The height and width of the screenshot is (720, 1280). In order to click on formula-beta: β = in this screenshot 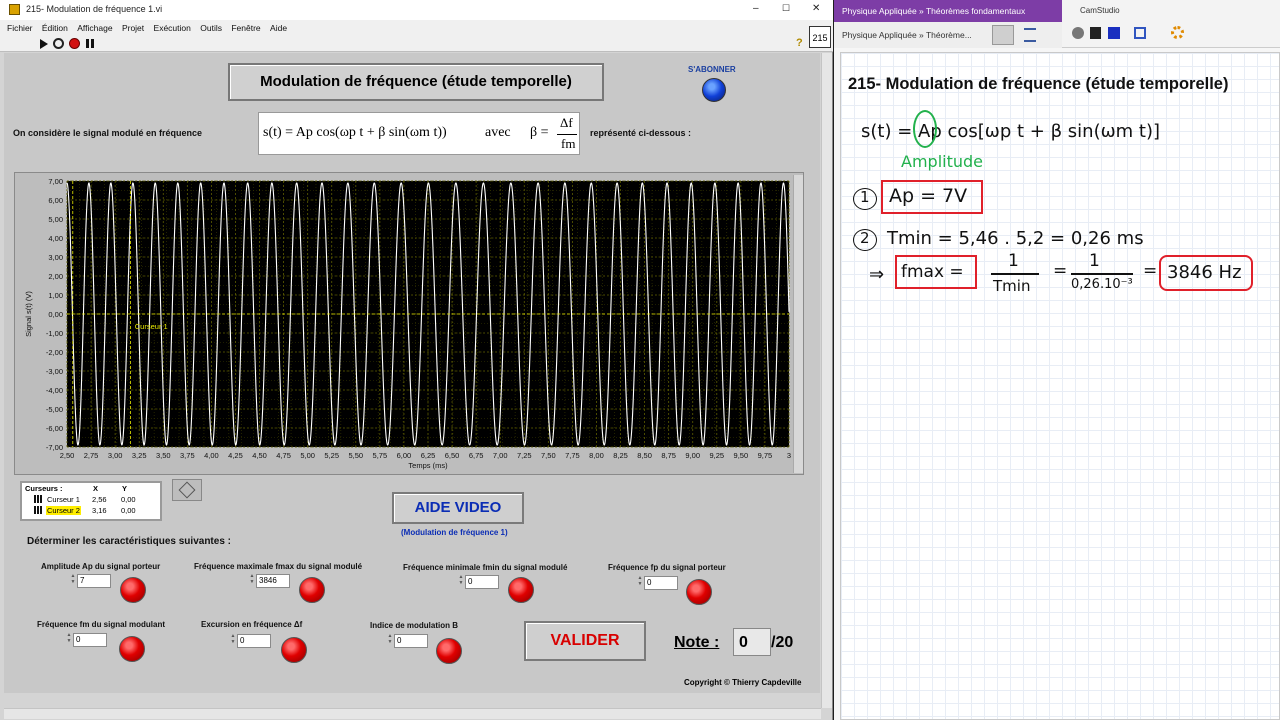, I will do `click(539, 132)`.